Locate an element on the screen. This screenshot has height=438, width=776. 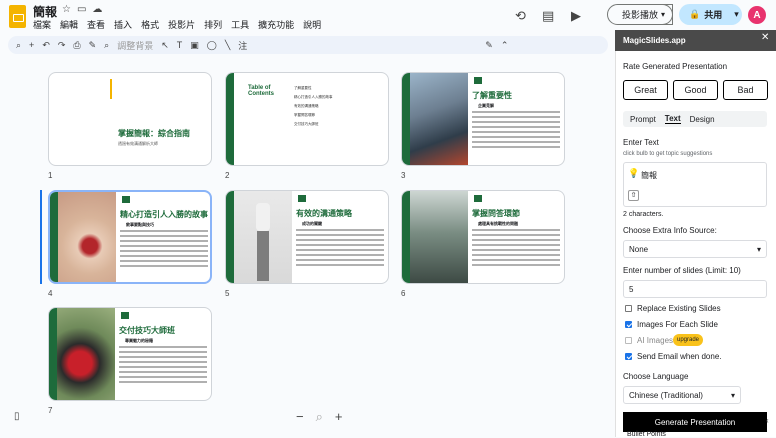
text-input-value: 簡報 is located at coordinates (649, 175).